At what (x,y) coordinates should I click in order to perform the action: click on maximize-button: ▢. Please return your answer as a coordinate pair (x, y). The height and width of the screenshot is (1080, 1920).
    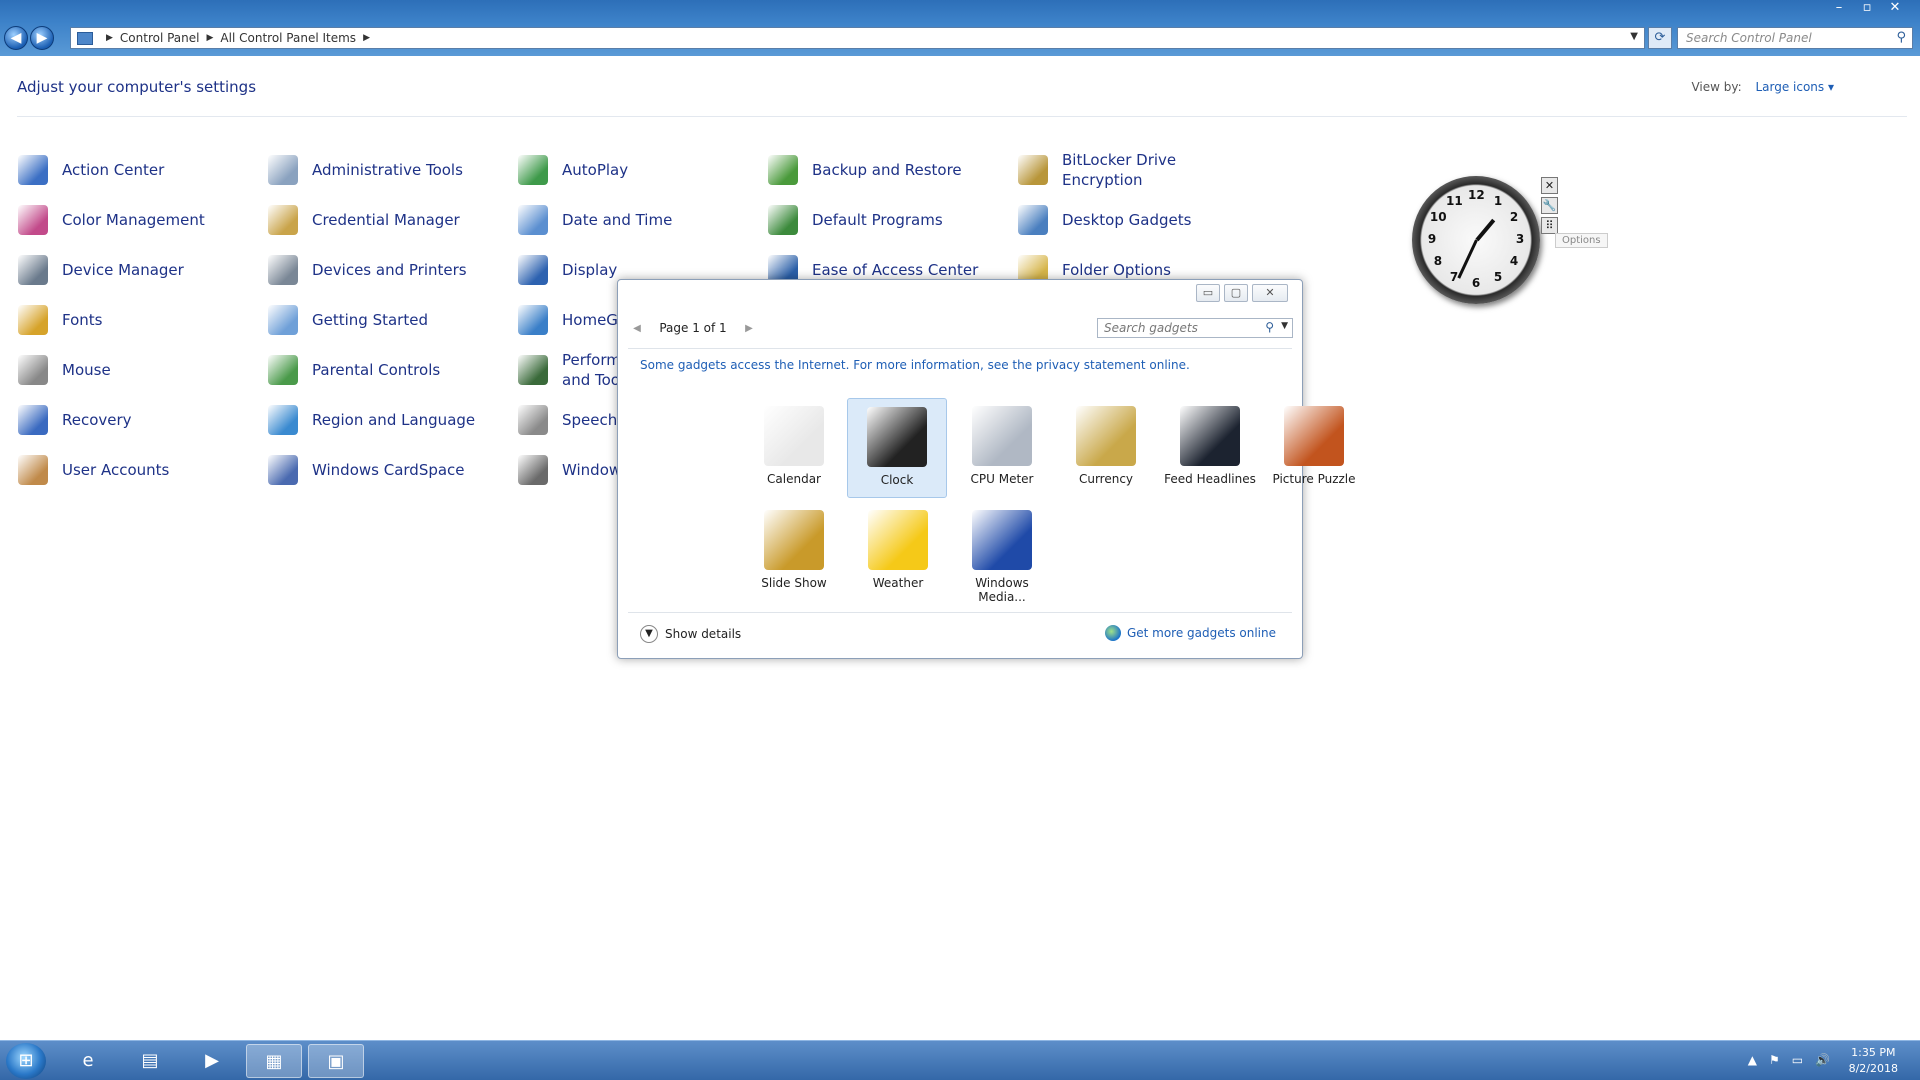
    Looking at the image, I should click on (1236, 293).